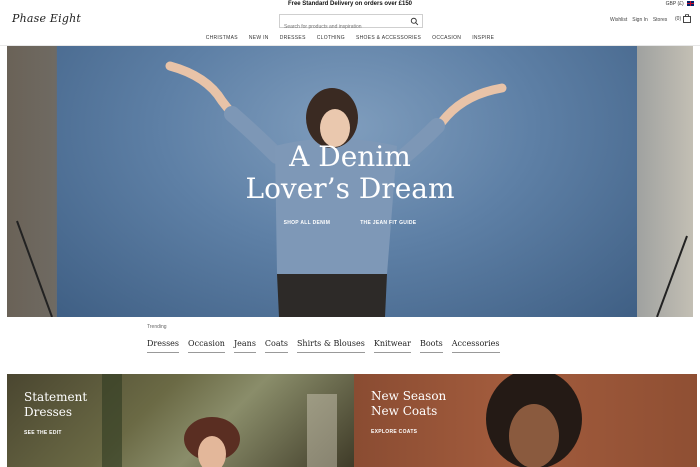 Image resolution: width=700 pixels, height=467 pixels. What do you see at coordinates (409, 396) in the screenshot?
I see `tile-title-line1: New Season` at bounding box center [409, 396].